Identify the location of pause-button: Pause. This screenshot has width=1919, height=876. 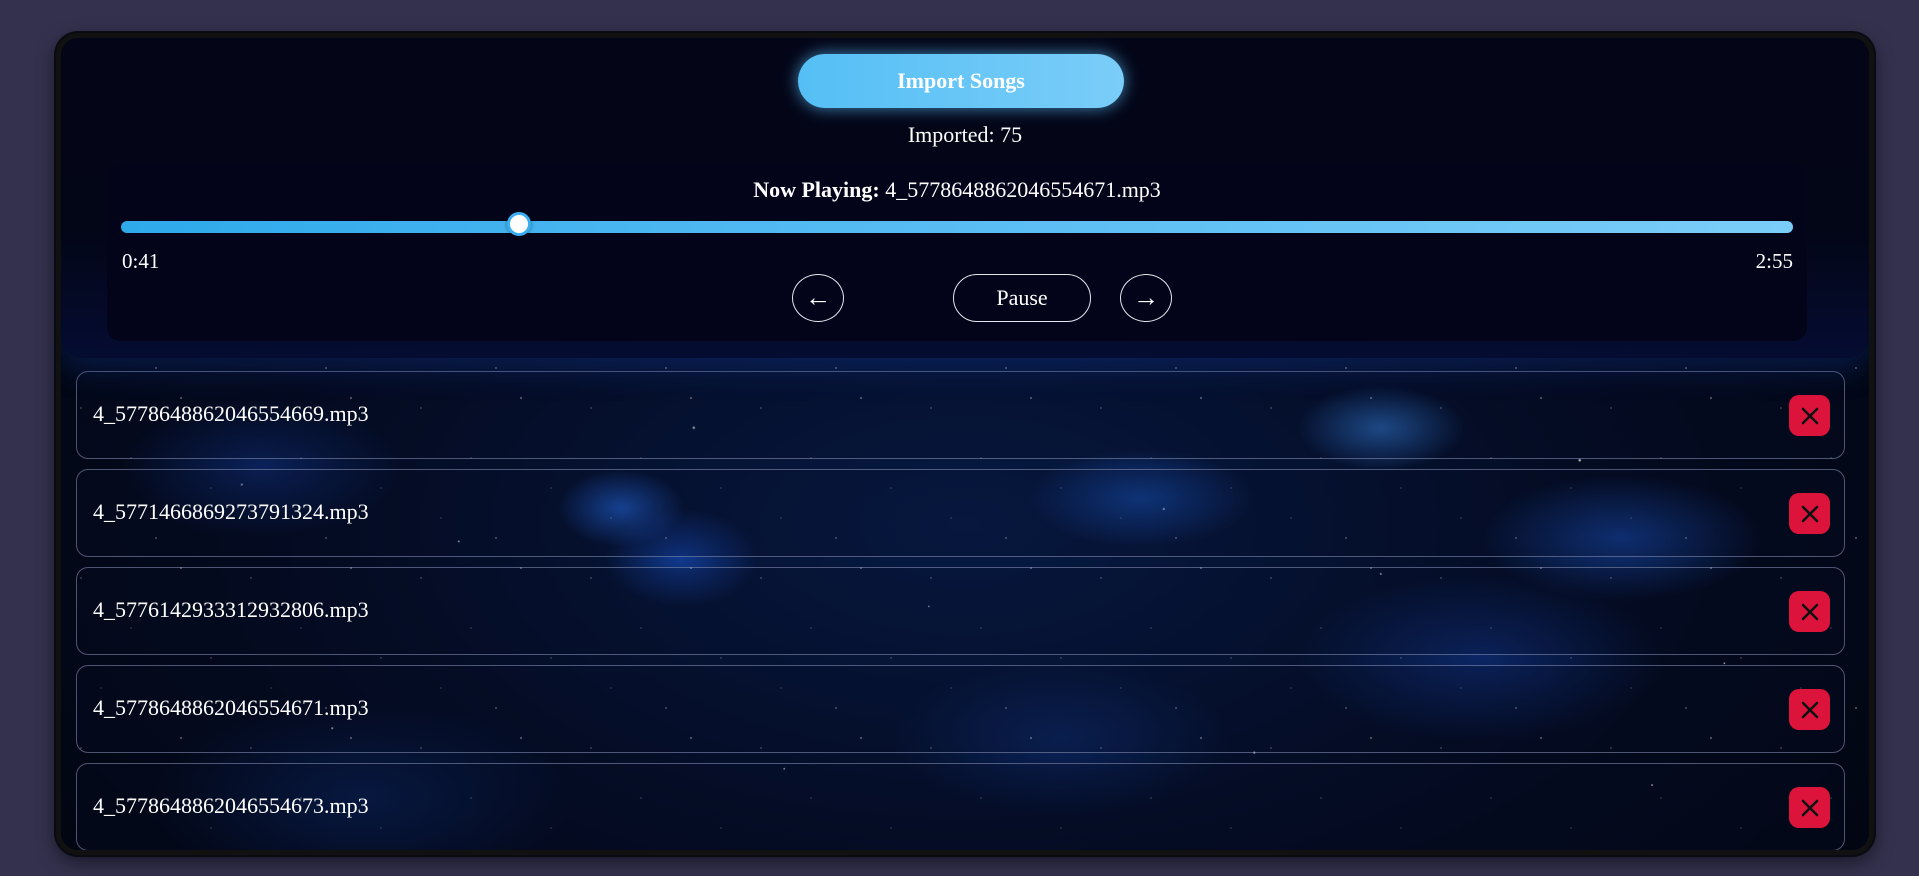
(1022, 298).